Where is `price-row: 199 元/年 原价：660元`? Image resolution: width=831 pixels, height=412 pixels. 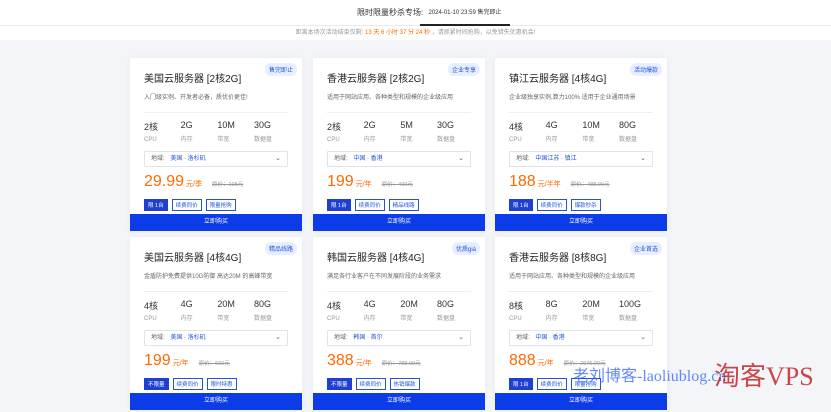 price-row: 199 元/年 原价：660元 is located at coordinates (216, 362).